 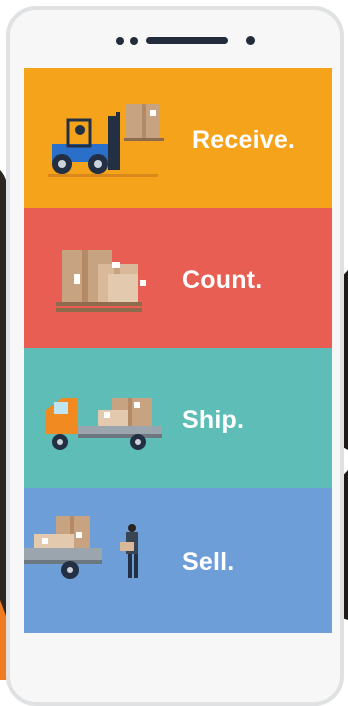 What do you see at coordinates (106, 140) in the screenshot?
I see `forklift-icon` at bounding box center [106, 140].